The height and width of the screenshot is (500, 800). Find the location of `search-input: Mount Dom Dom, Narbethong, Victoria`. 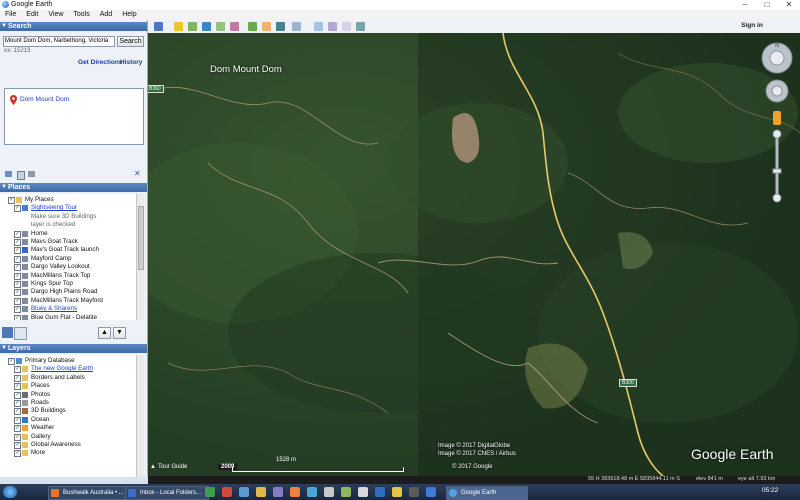

search-input: Mount Dom Dom, Narbethong, Victoria is located at coordinates (59, 41).